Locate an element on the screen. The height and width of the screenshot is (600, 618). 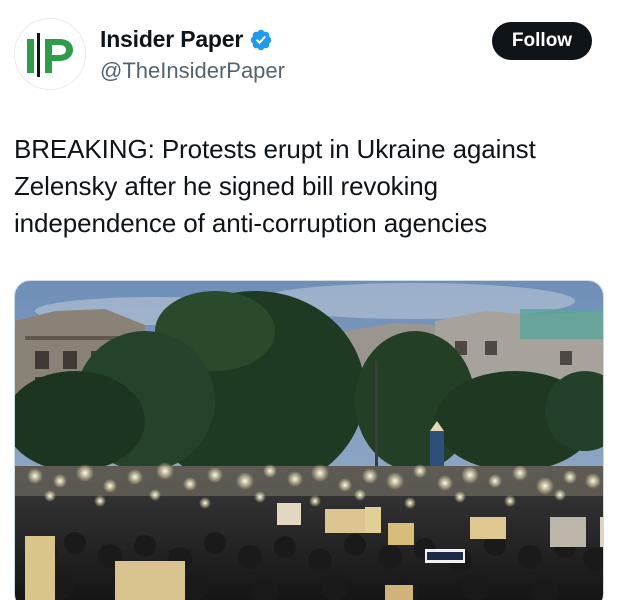
author-name-row: Insider Paper is located at coordinates (186, 39).